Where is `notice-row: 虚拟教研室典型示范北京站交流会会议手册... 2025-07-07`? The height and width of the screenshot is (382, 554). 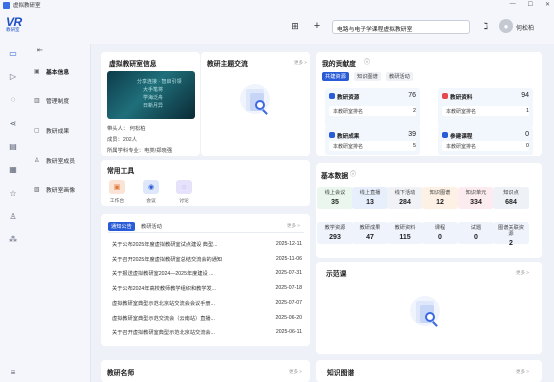
notice-row: 虚拟教研室典型示范北京站交流会会议手册... 2025-07-07 is located at coordinates (207, 306).